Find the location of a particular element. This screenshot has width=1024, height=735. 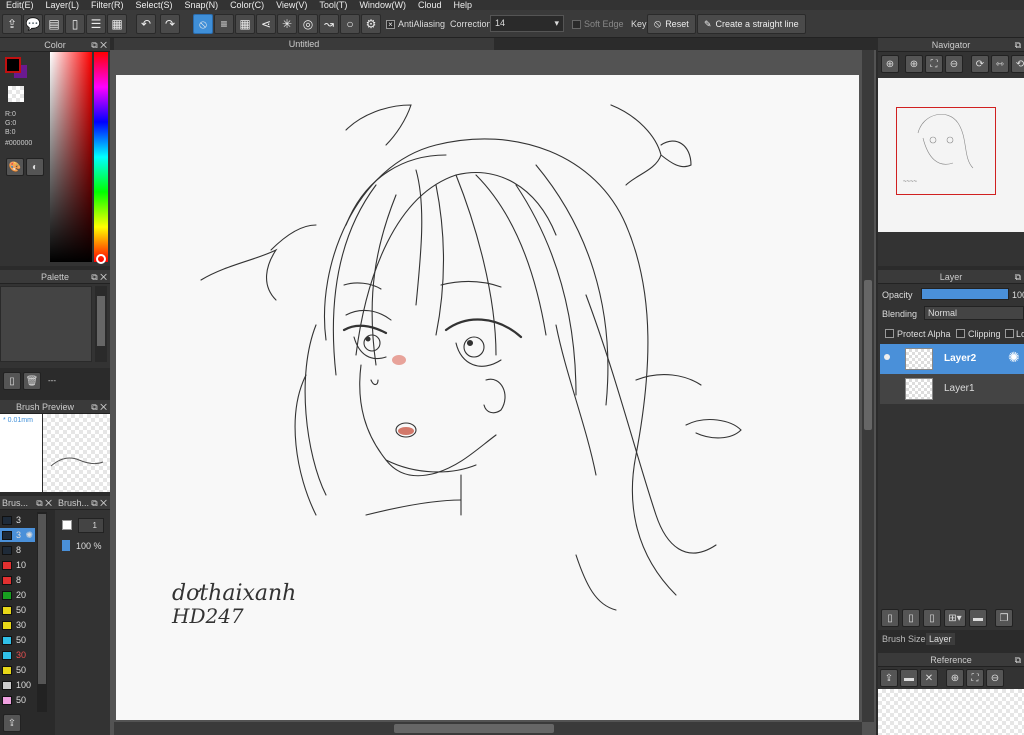

canvas-vertical-scrollbar is located at coordinates (868, 386).